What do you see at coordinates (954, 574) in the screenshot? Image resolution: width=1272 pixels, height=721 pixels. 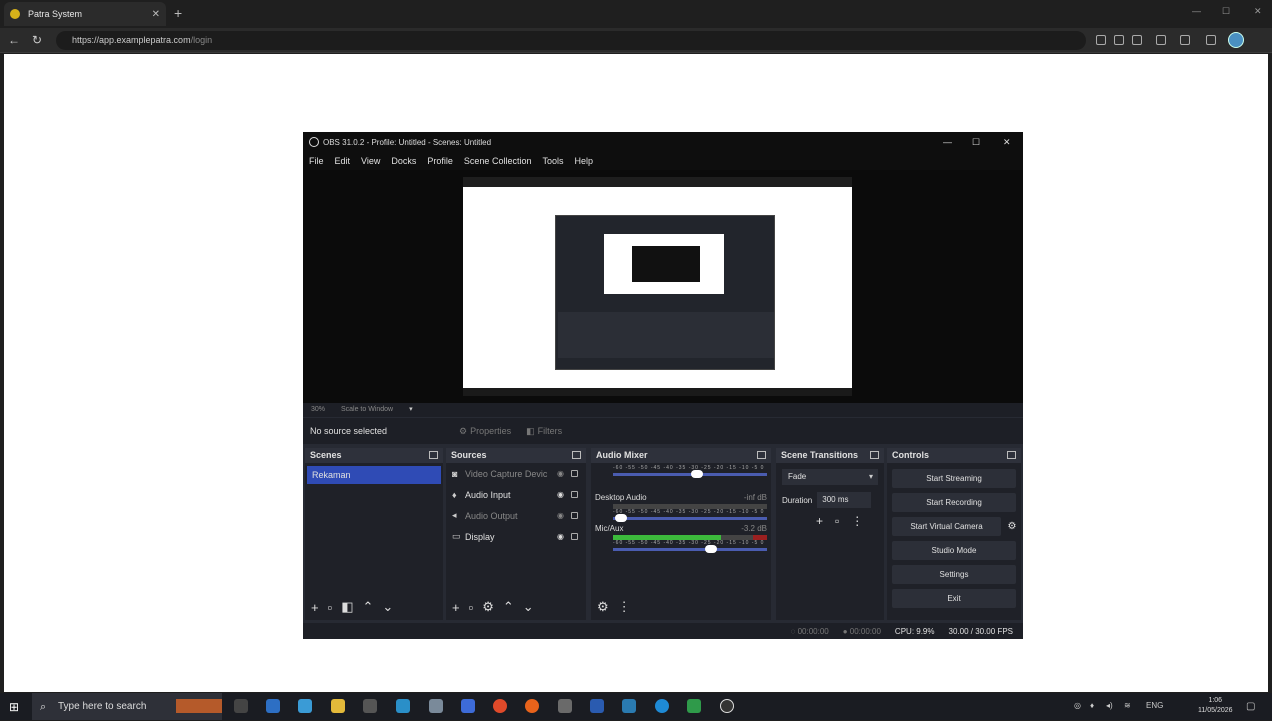 I see `settings-button: Settings` at bounding box center [954, 574].